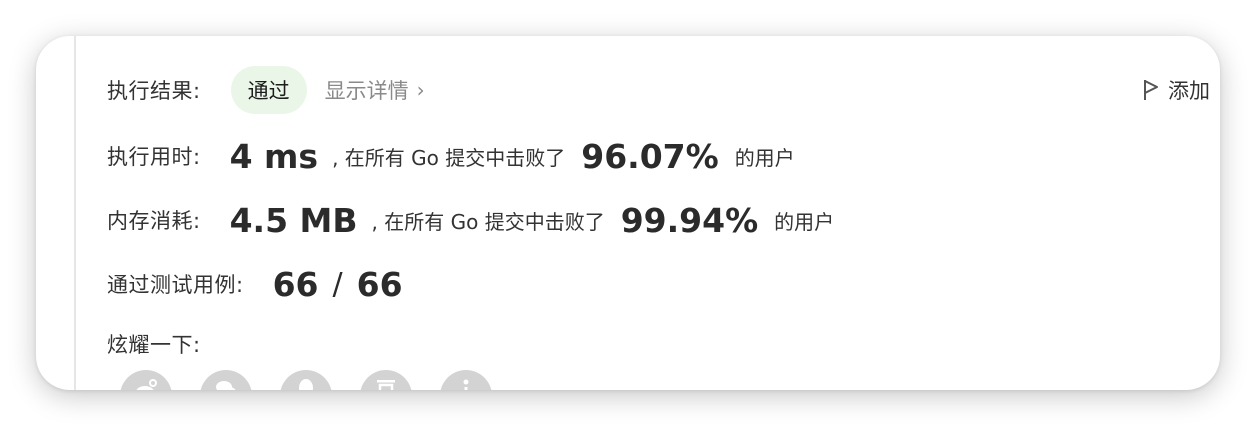 The width and height of the screenshot is (1256, 426). What do you see at coordinates (146, 380) in the screenshot?
I see `weibo-icon` at bounding box center [146, 380].